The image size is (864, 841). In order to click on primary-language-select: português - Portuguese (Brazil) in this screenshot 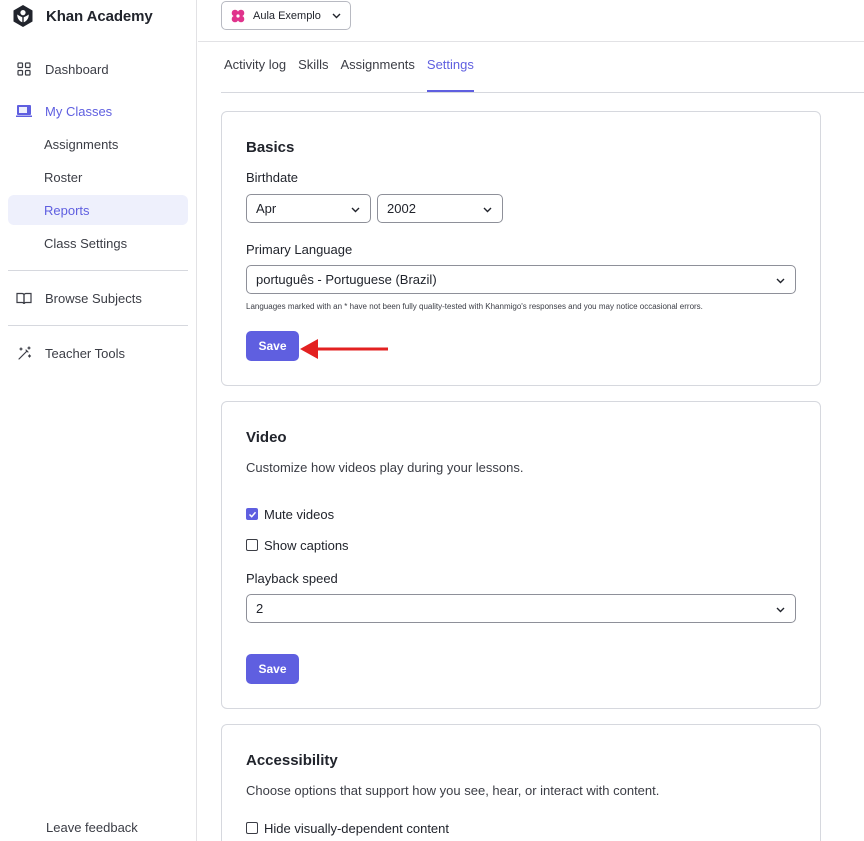, I will do `click(521, 279)`.